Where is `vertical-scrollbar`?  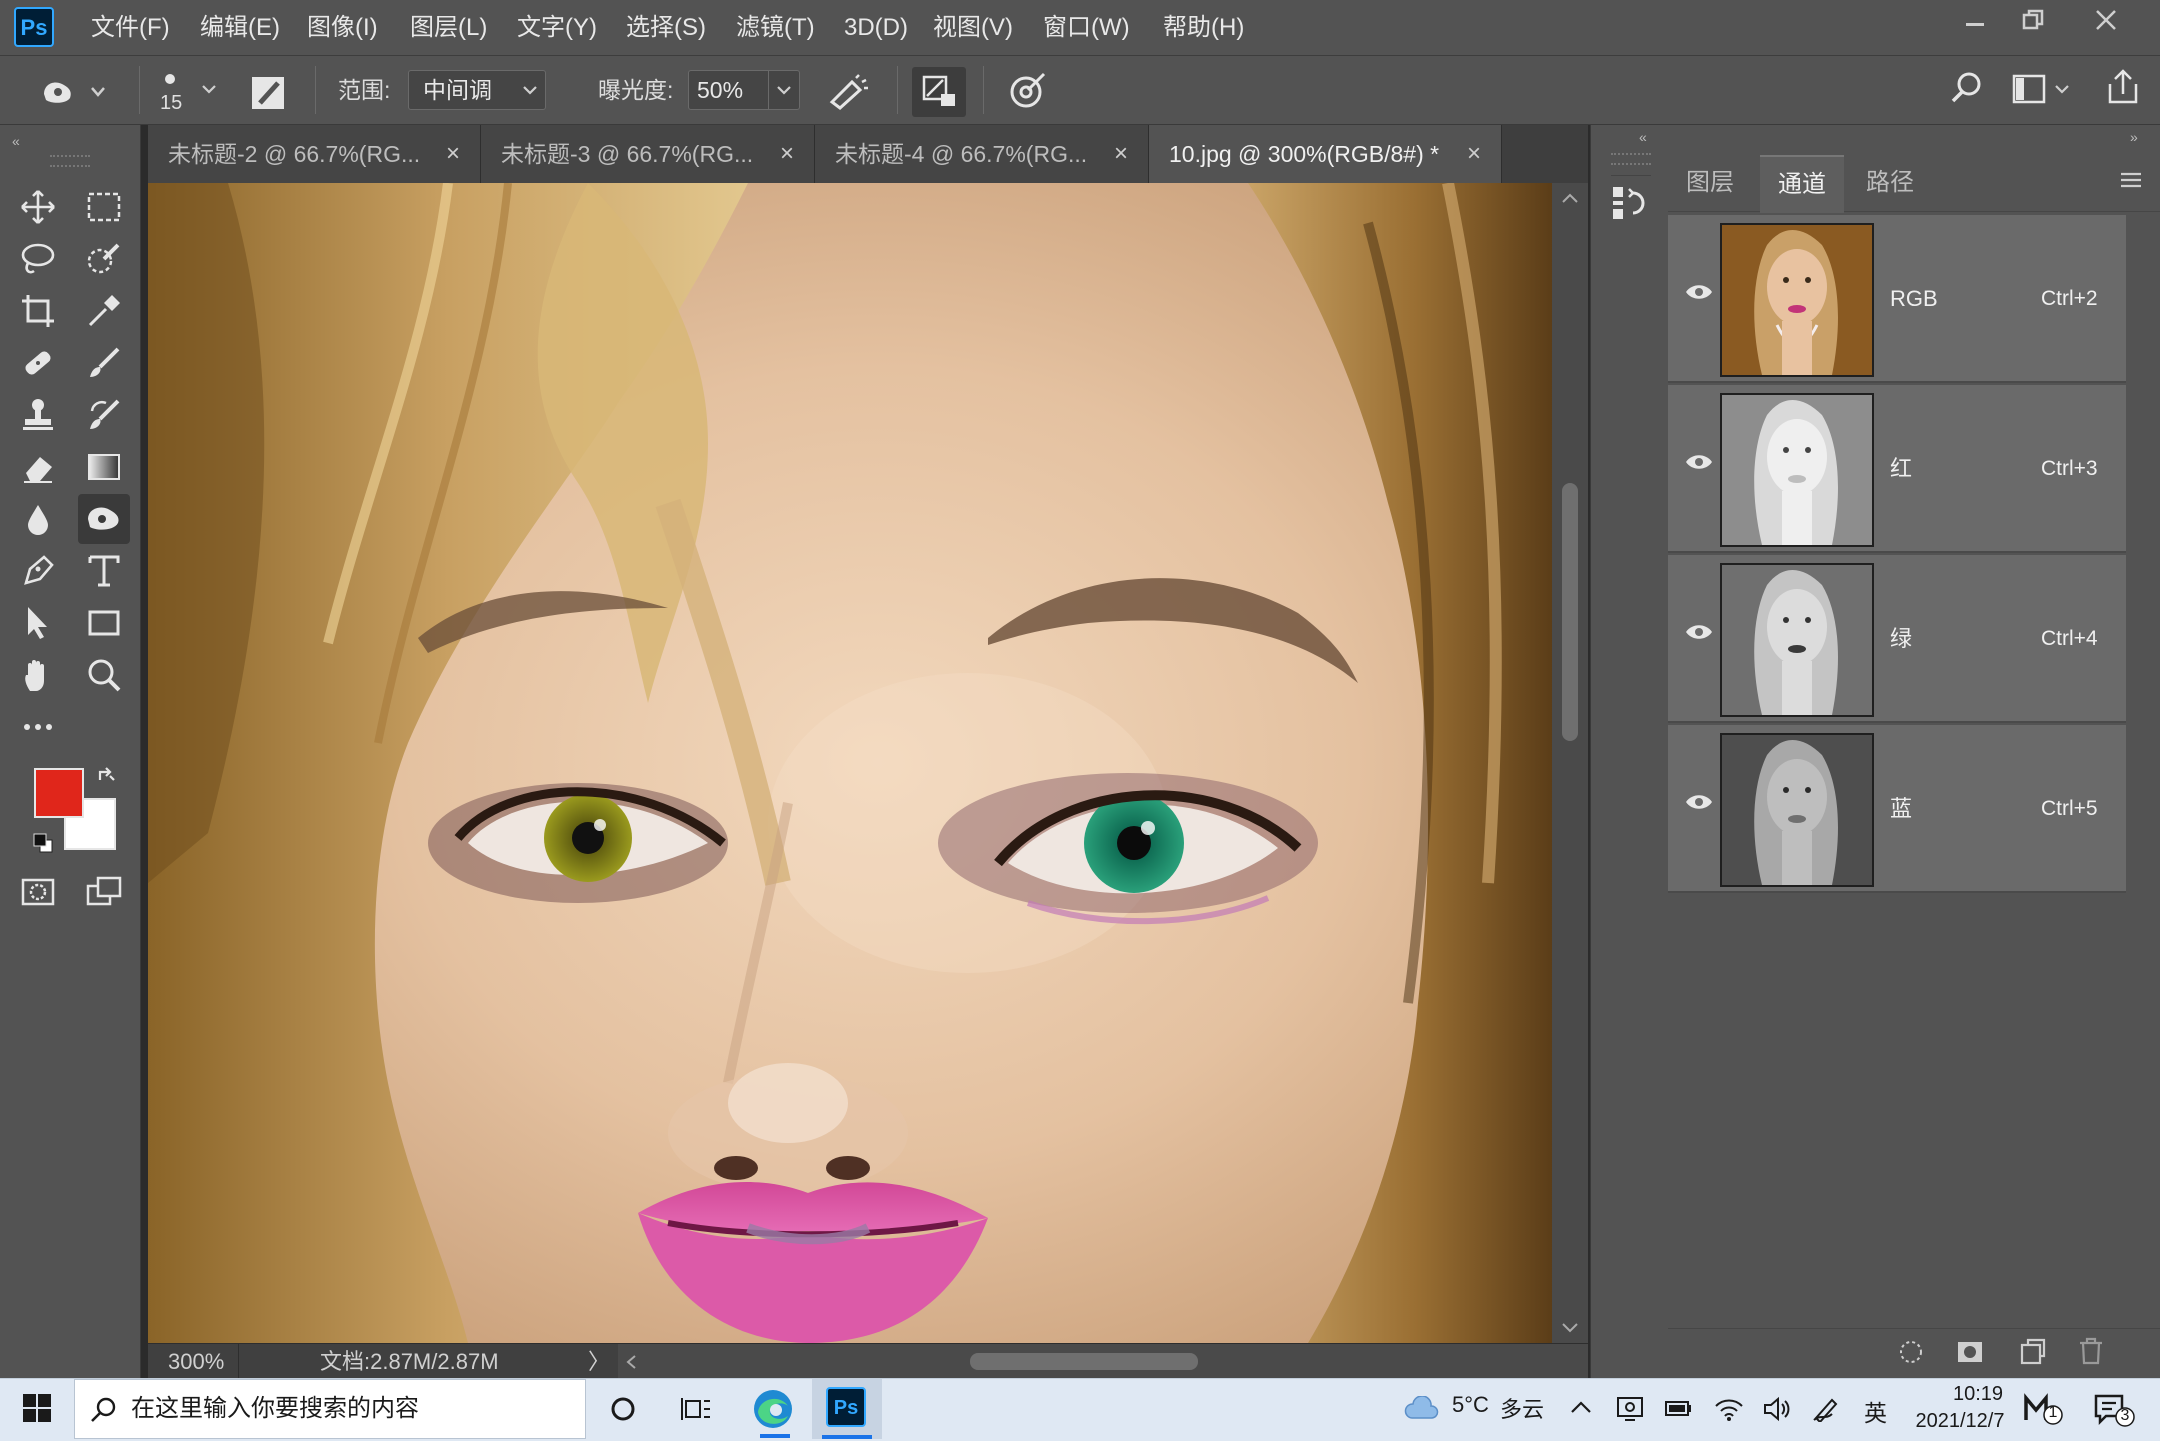 vertical-scrollbar is located at coordinates (1570, 763).